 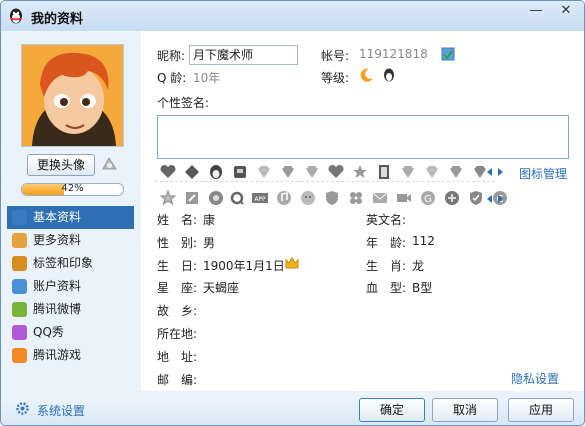 What do you see at coordinates (57, 355) in the screenshot?
I see `sidebar-item-label: 腾讯游戏` at bounding box center [57, 355].